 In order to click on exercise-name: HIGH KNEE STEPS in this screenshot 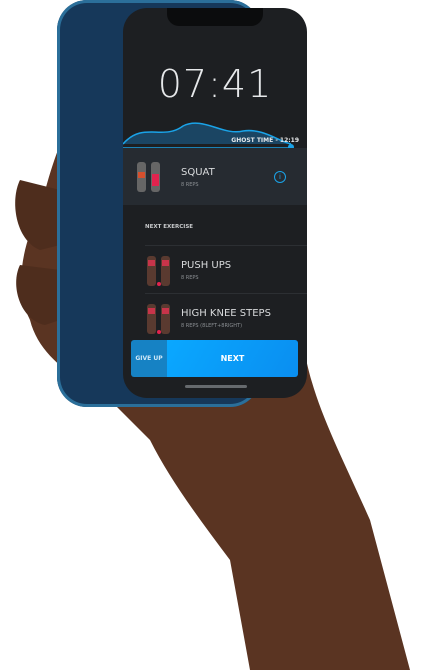, I will do `click(226, 313)`.